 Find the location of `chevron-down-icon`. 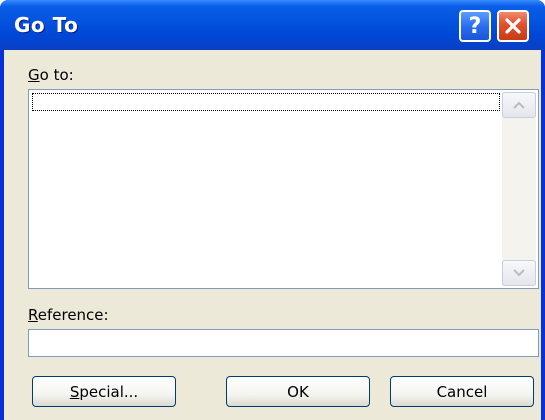

chevron-down-icon is located at coordinates (519, 273).